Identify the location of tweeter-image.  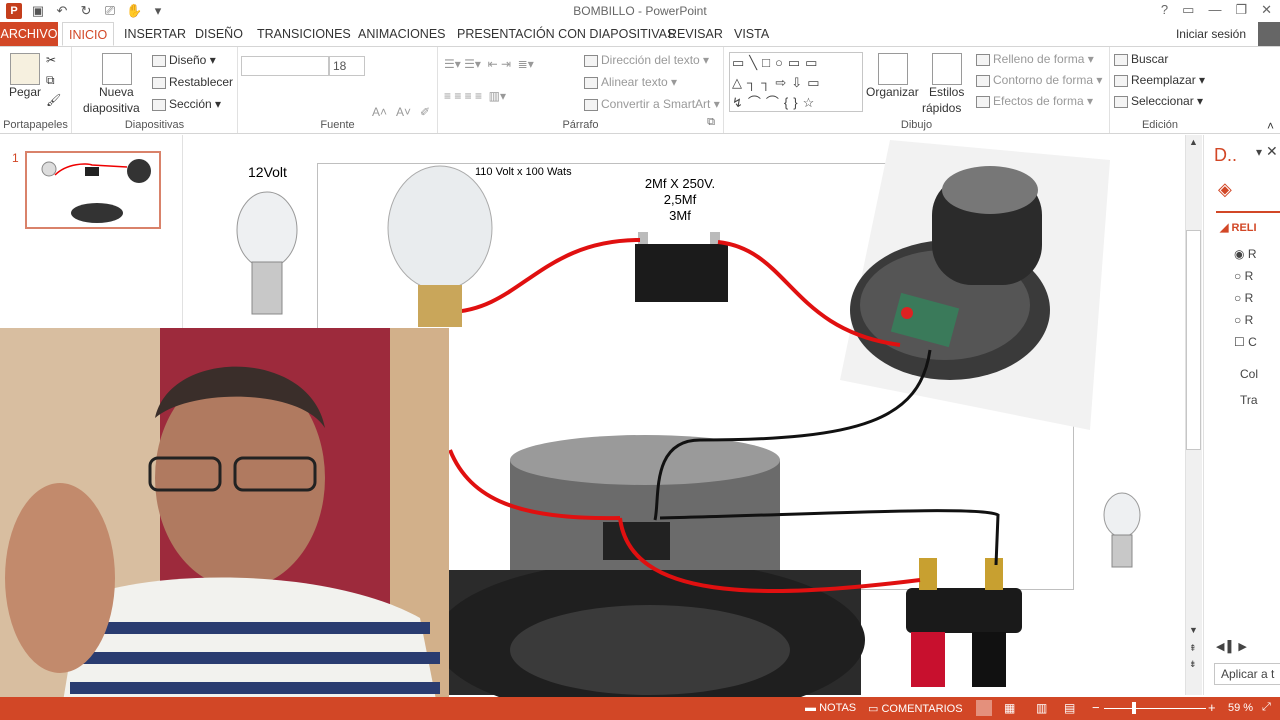
(975, 285).